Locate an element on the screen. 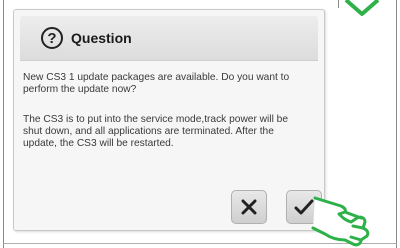 The image size is (400, 248). frame-border-left is located at coordinates (3, 124).